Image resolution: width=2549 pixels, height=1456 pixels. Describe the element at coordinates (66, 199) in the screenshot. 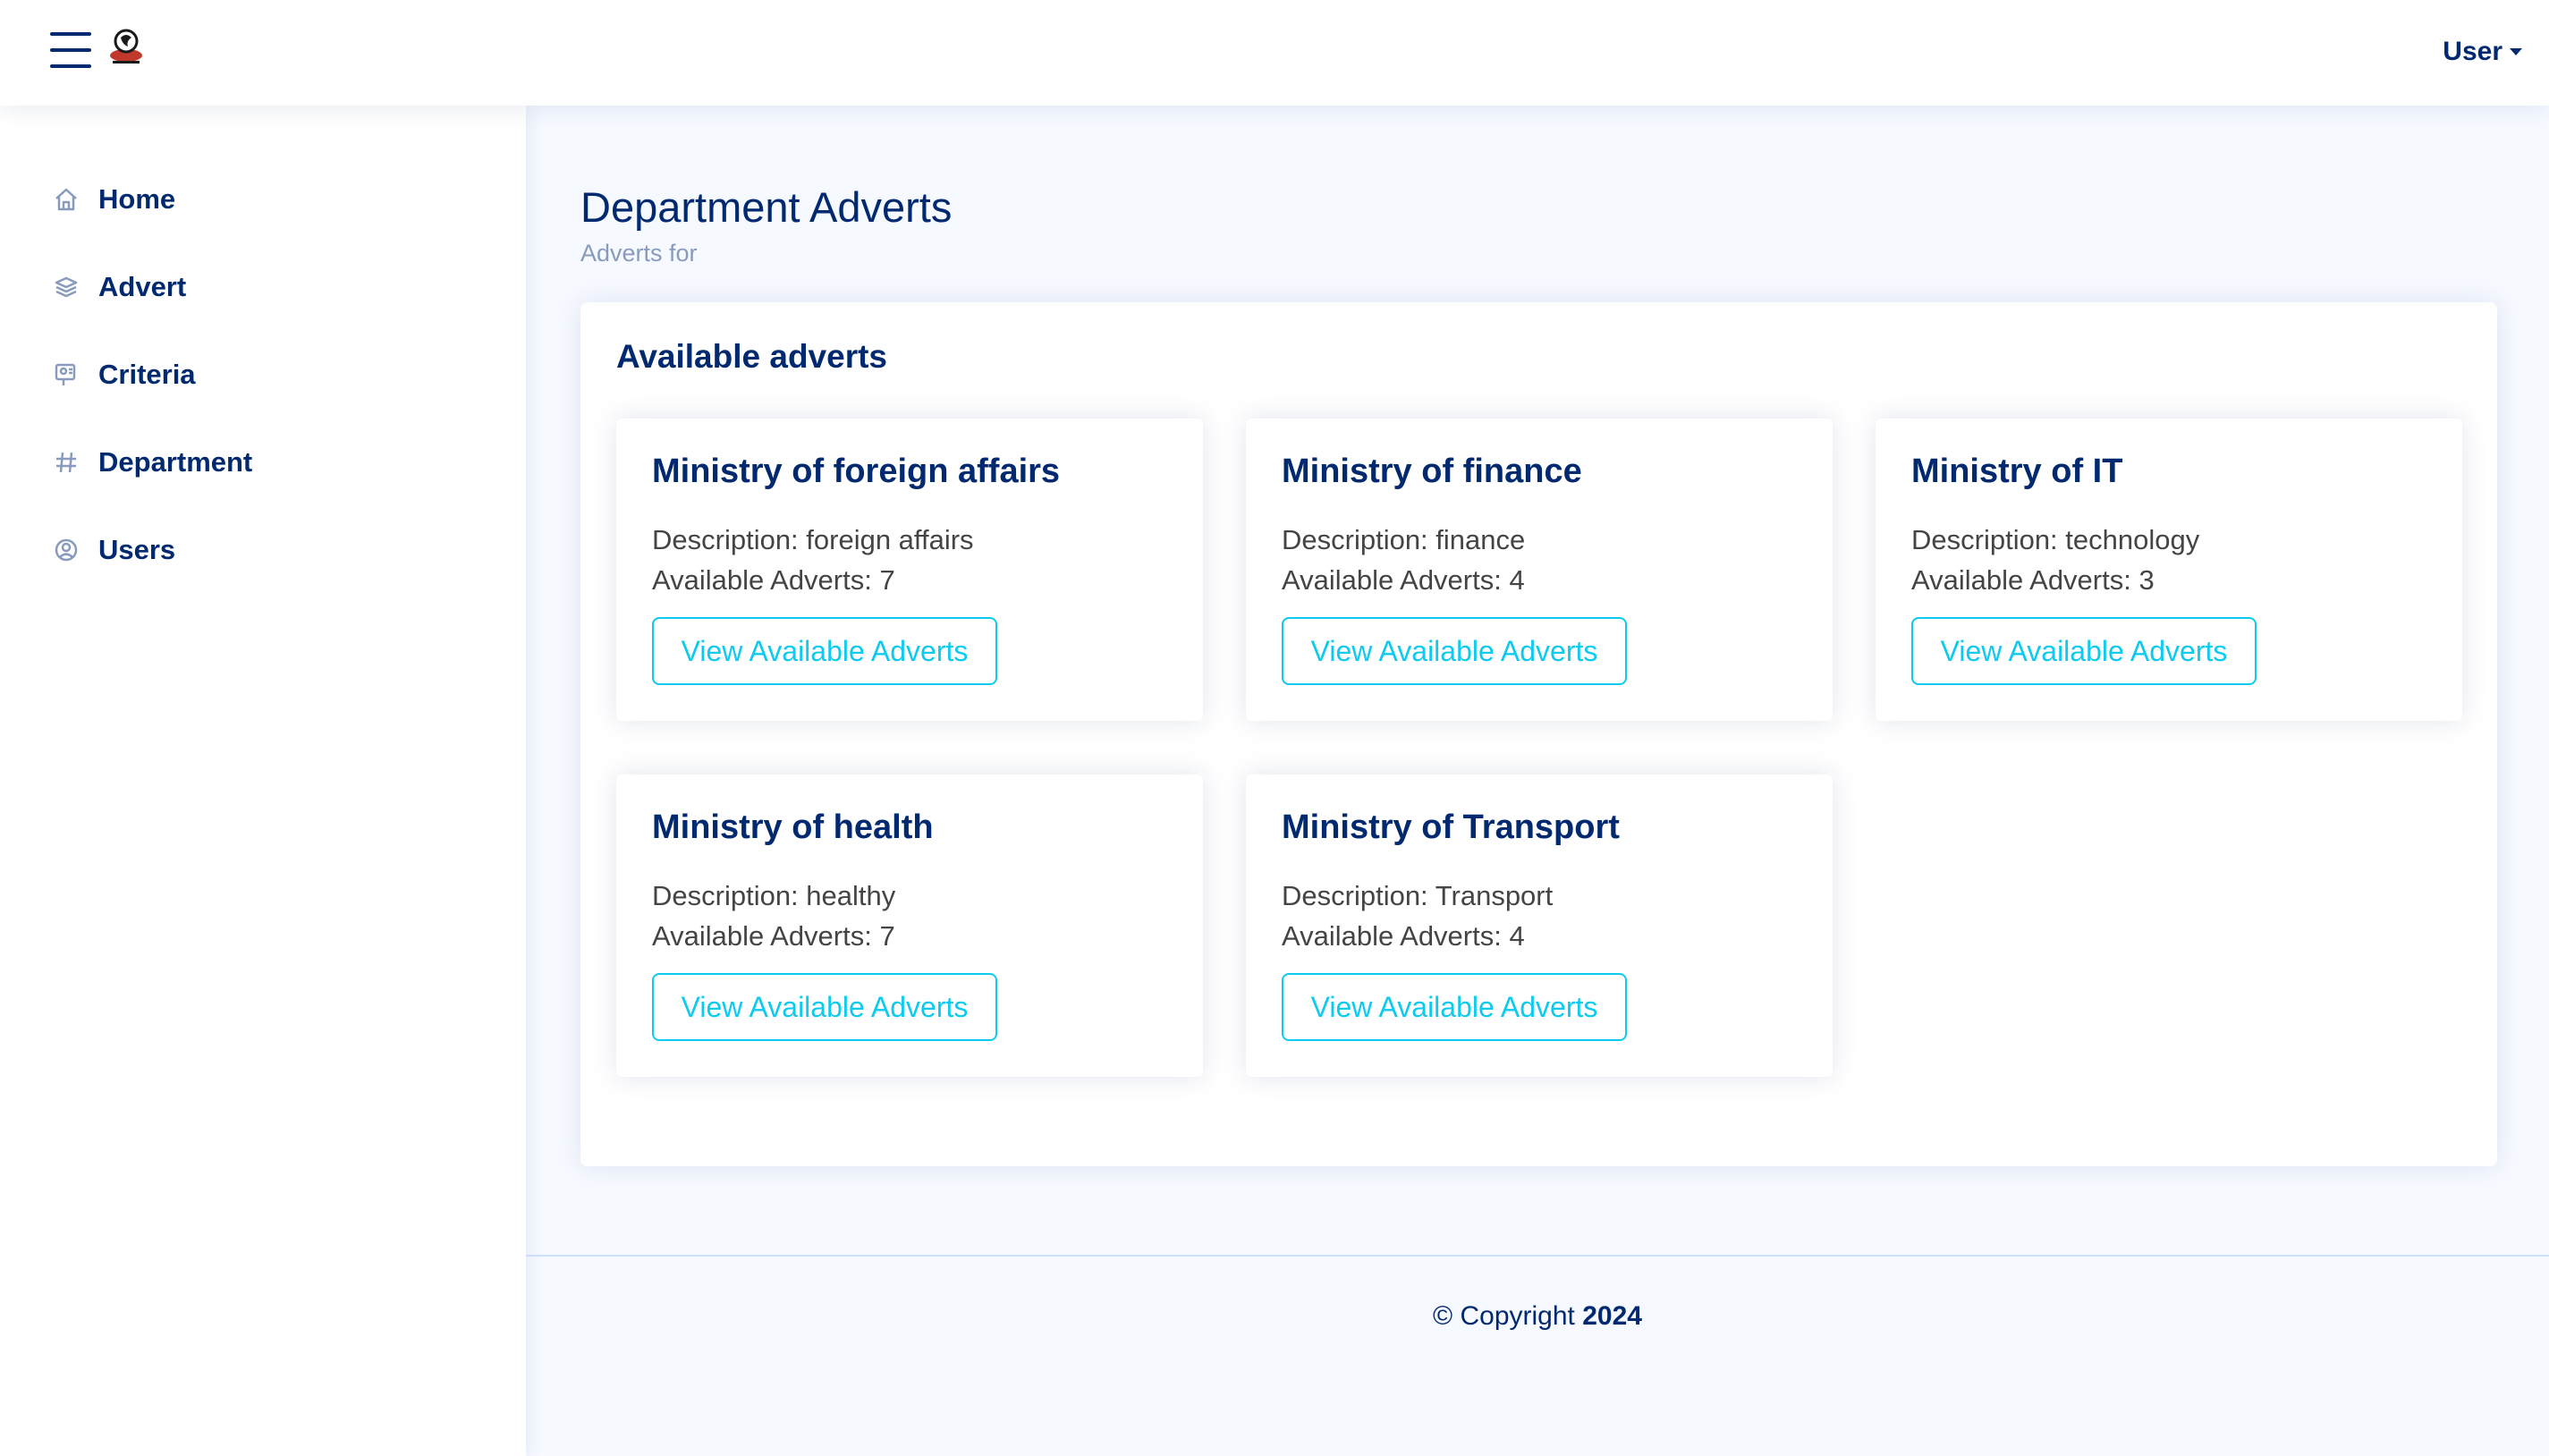

I see `home-icon` at that location.